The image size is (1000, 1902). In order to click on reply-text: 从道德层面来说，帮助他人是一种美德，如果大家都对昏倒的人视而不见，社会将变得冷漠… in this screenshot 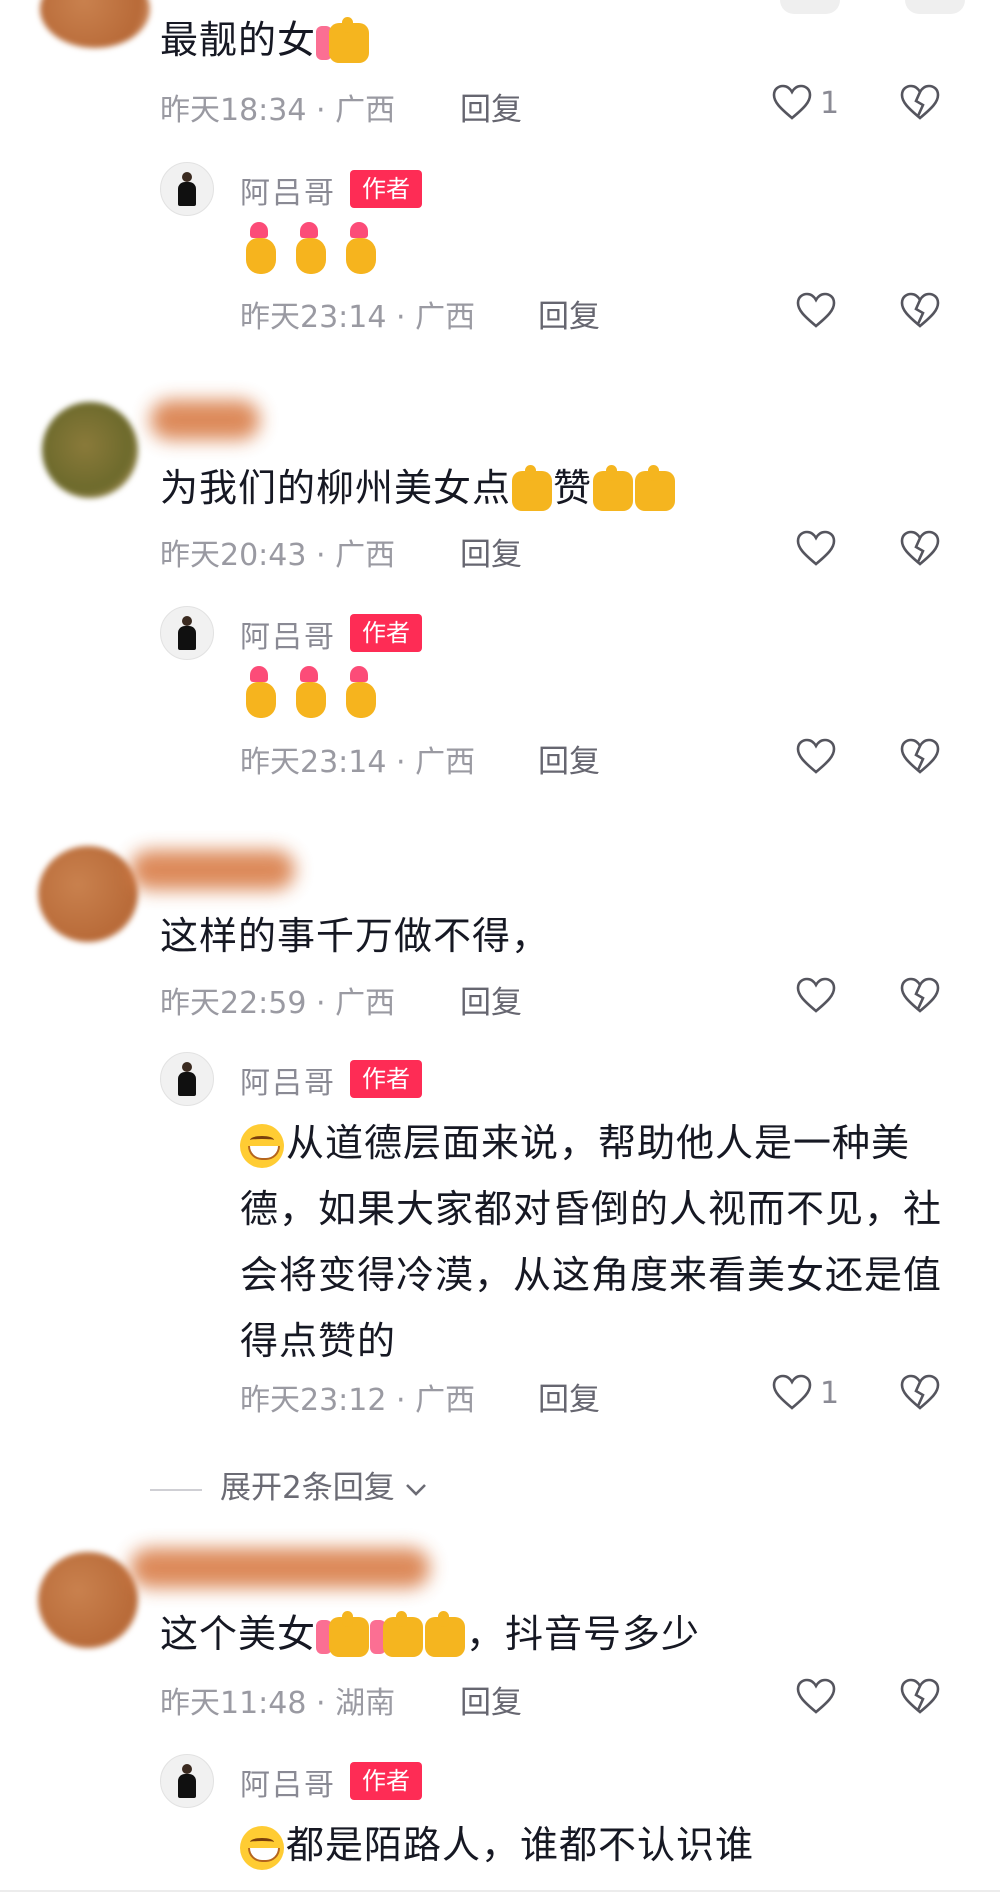, I will do `click(591, 1242)`.